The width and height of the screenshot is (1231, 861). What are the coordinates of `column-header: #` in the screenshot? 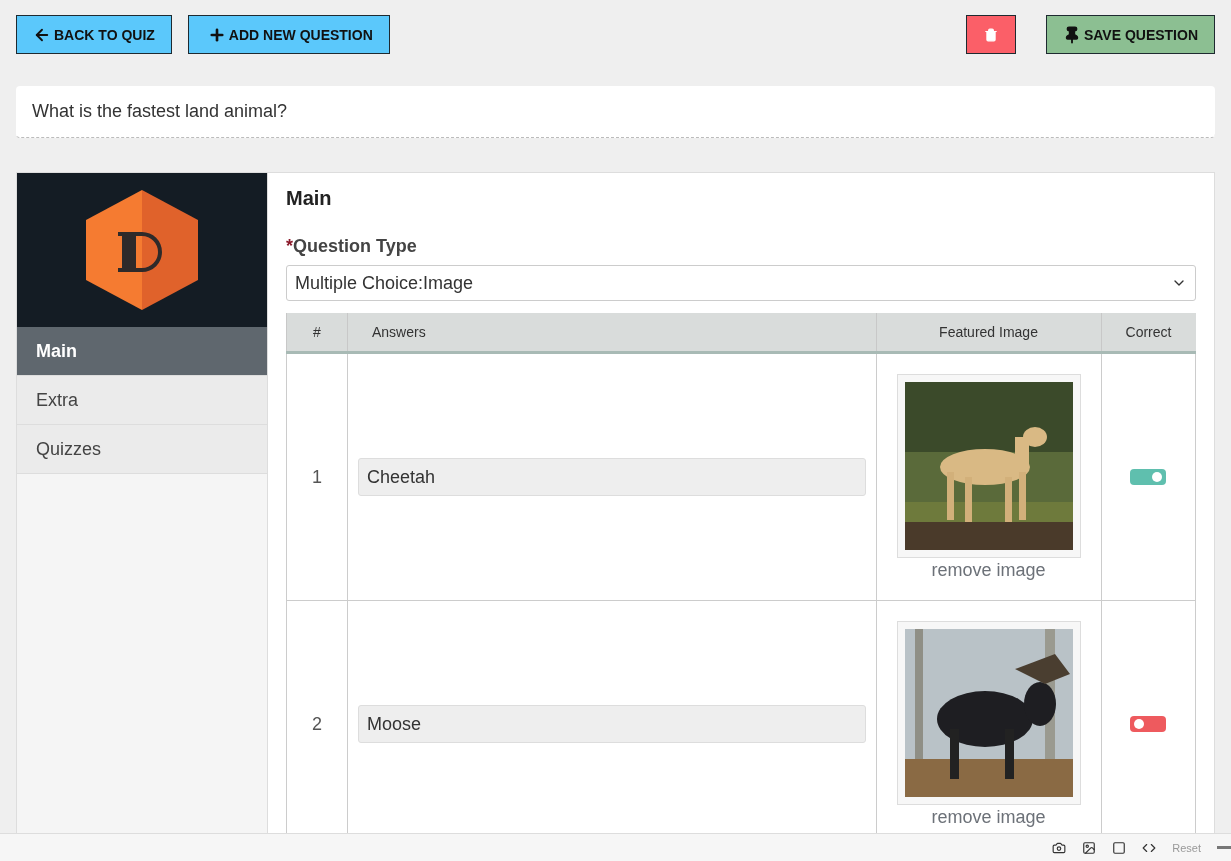 It's located at (317, 333).